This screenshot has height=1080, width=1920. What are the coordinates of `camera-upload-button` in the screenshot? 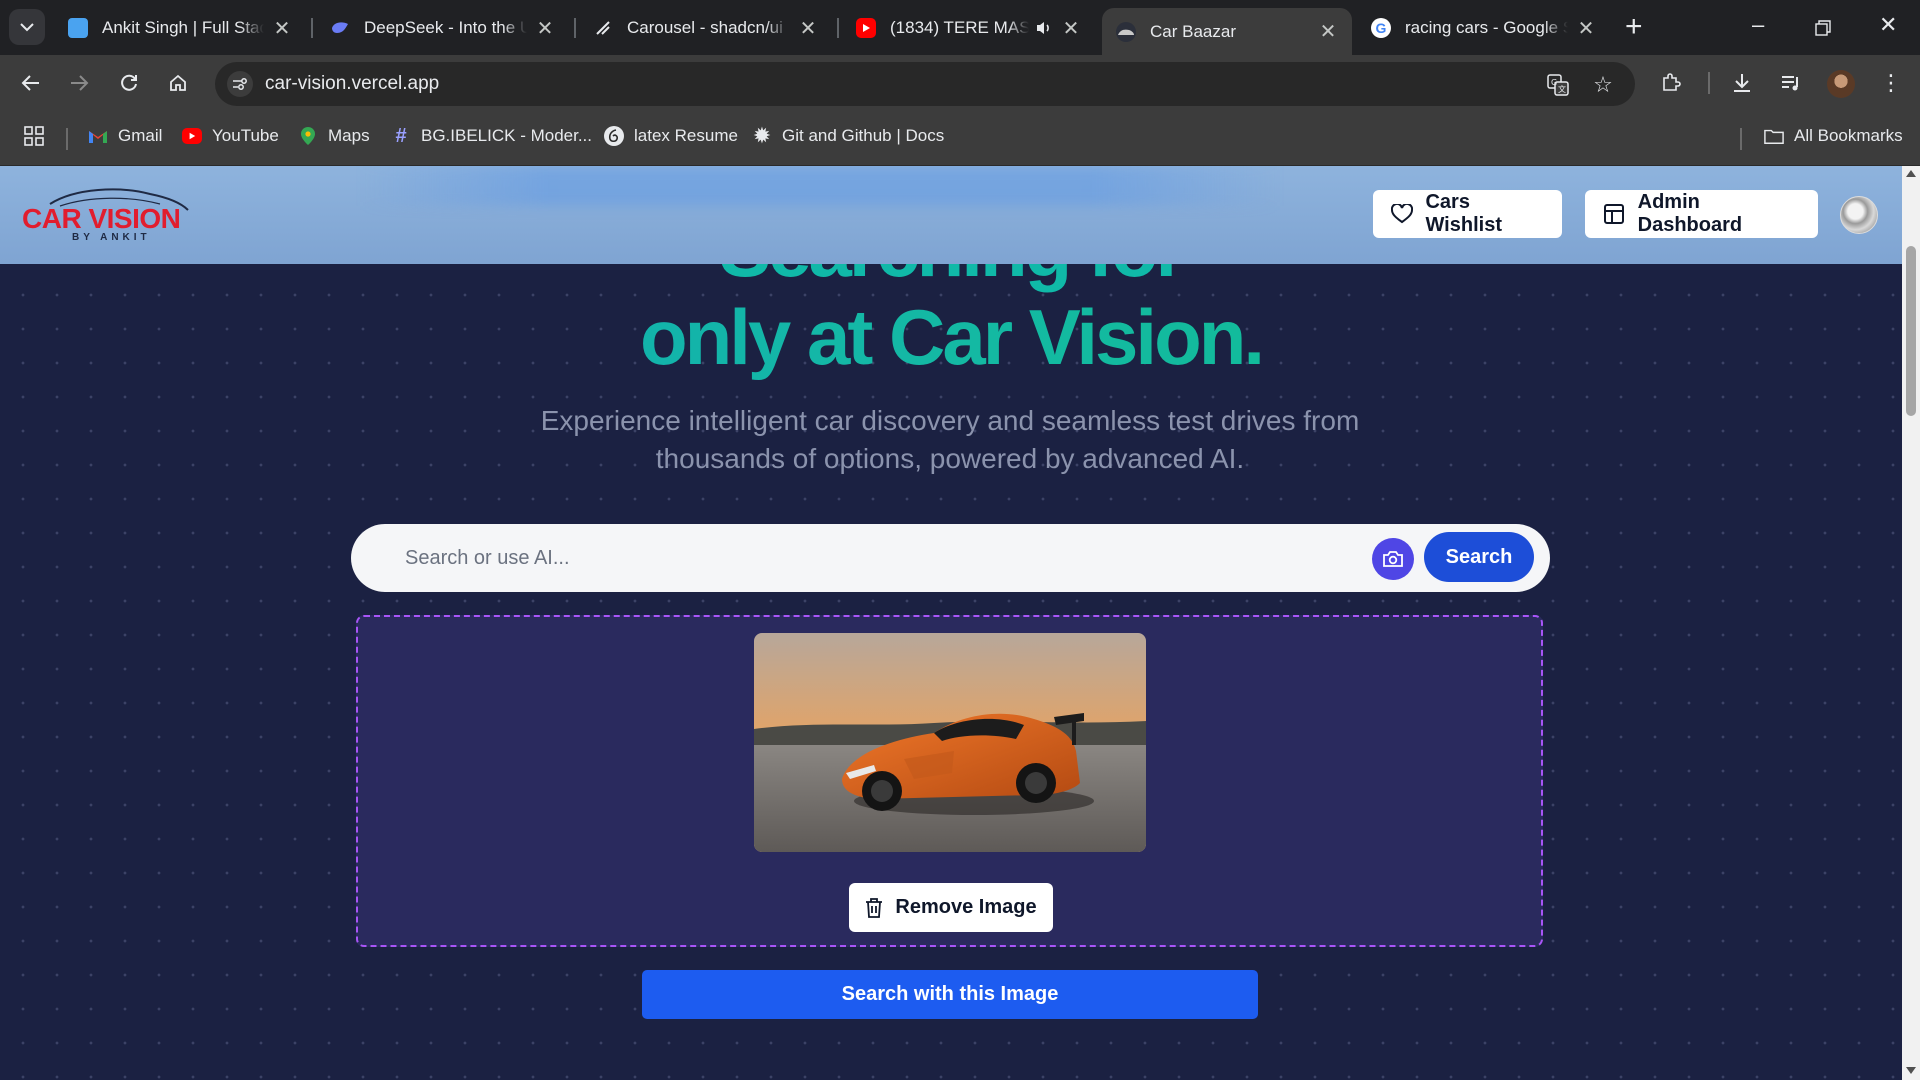 It's located at (1393, 559).